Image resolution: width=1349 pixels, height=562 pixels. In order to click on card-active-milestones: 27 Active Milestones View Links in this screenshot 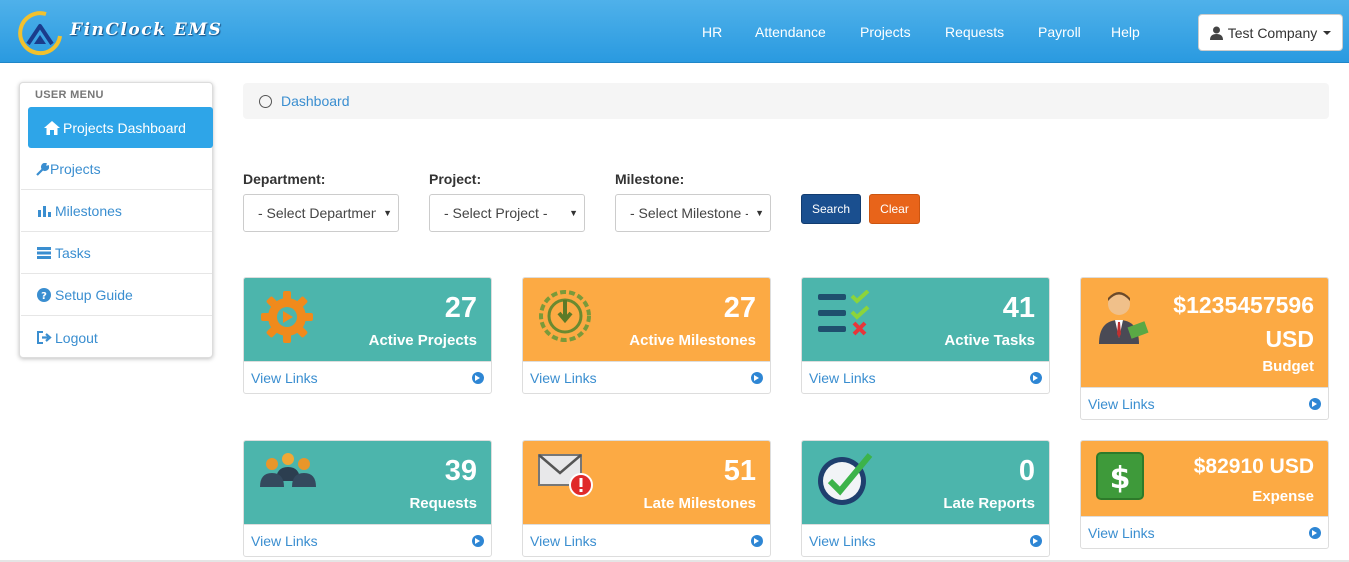, I will do `click(646, 335)`.